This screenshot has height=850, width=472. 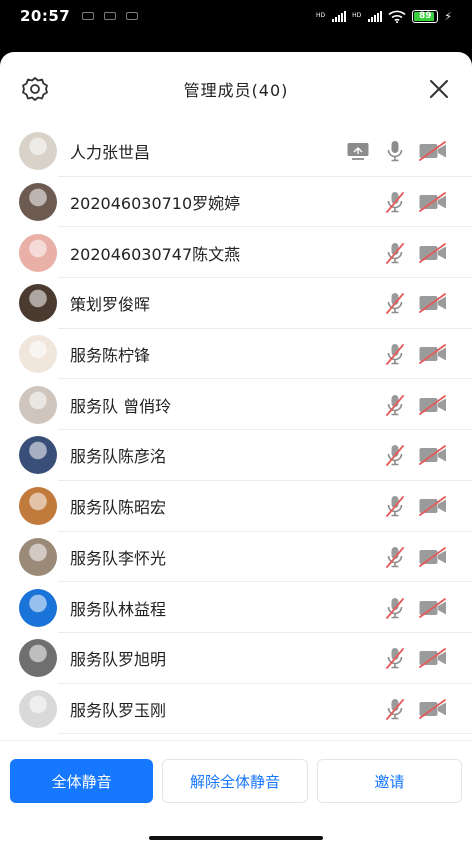 What do you see at coordinates (118, 558) in the screenshot?
I see `member-name: 服务队李怀光` at bounding box center [118, 558].